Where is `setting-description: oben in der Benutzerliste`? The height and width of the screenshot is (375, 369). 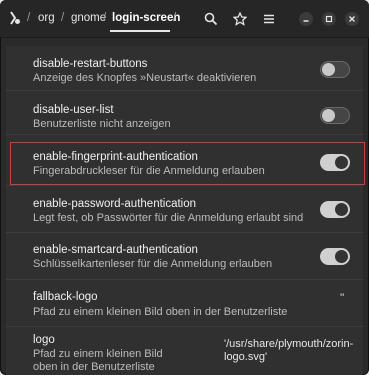 setting-description: oben in der Benutzerliste is located at coordinates (94, 367).